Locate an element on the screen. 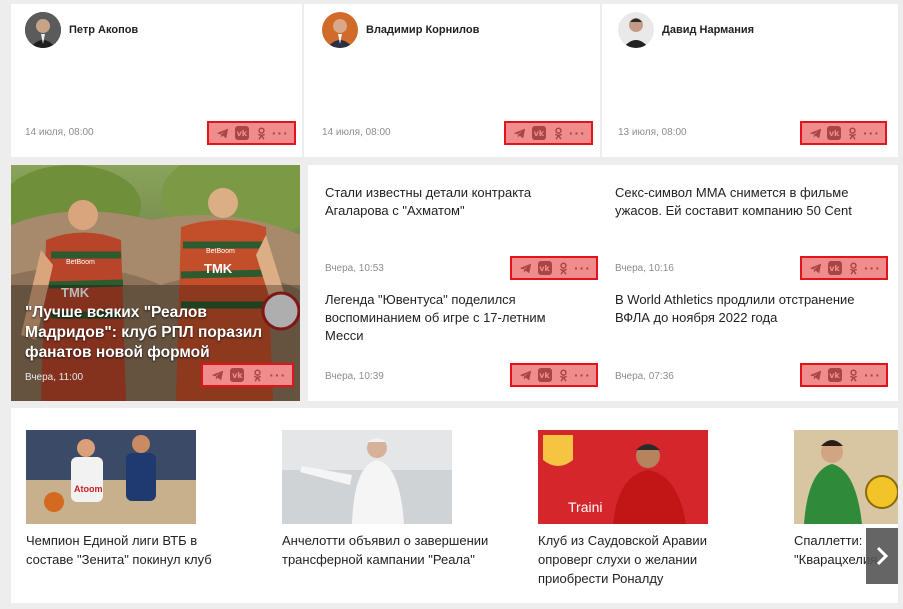 The width and height of the screenshot is (903, 609). article-date: 13 июля, 08:00 is located at coordinates (652, 132).